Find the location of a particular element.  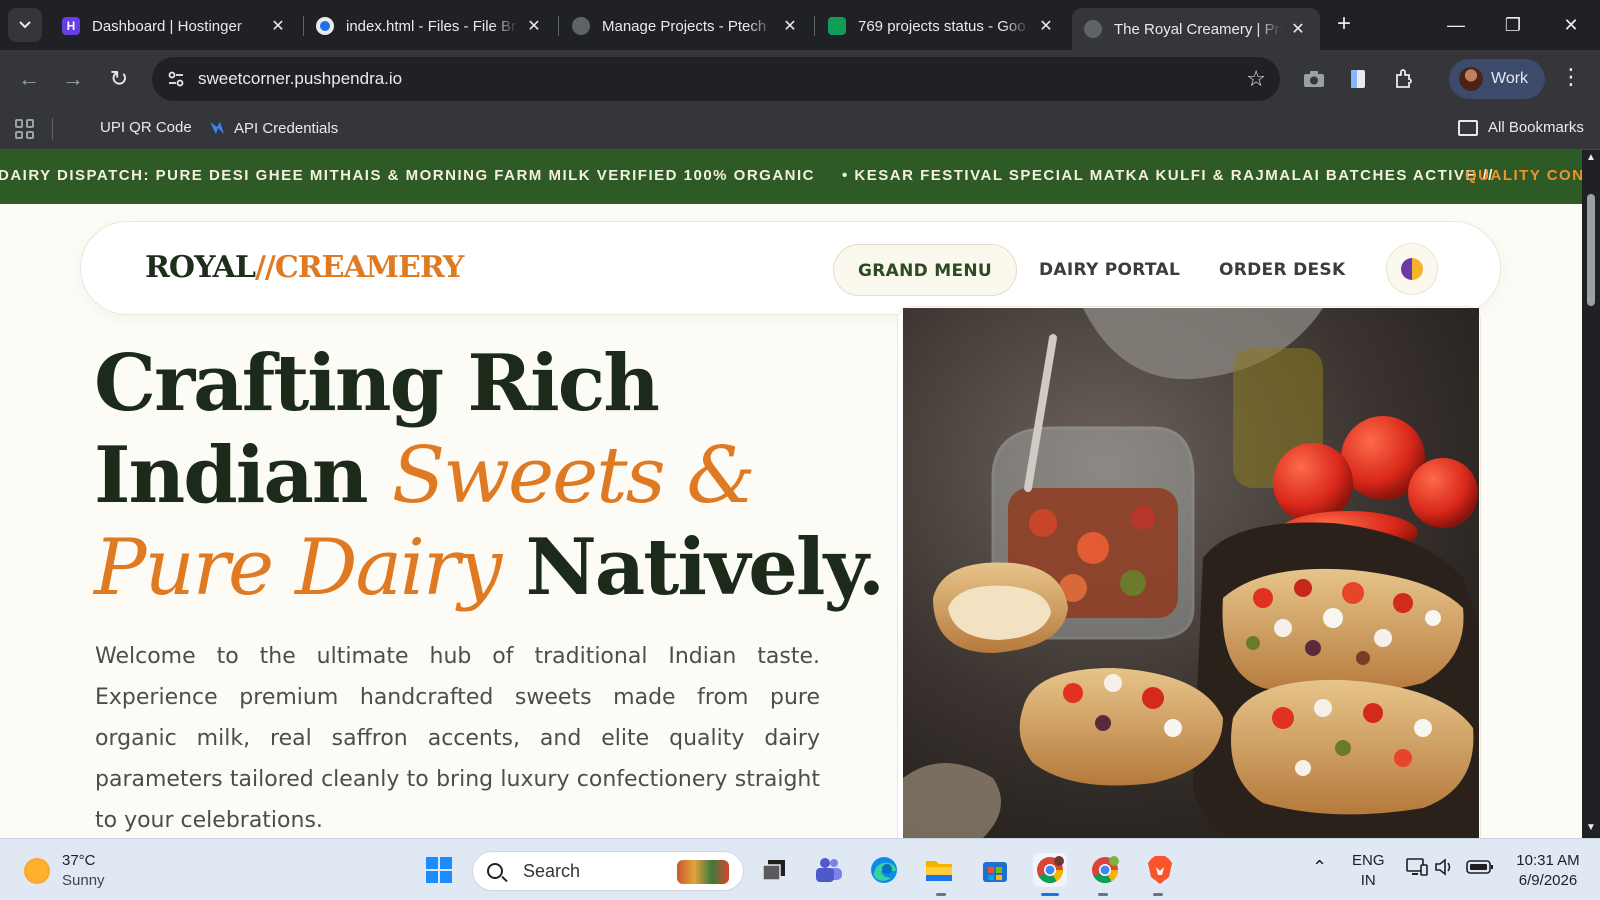

reload-button: ↻ is located at coordinates (119, 79).